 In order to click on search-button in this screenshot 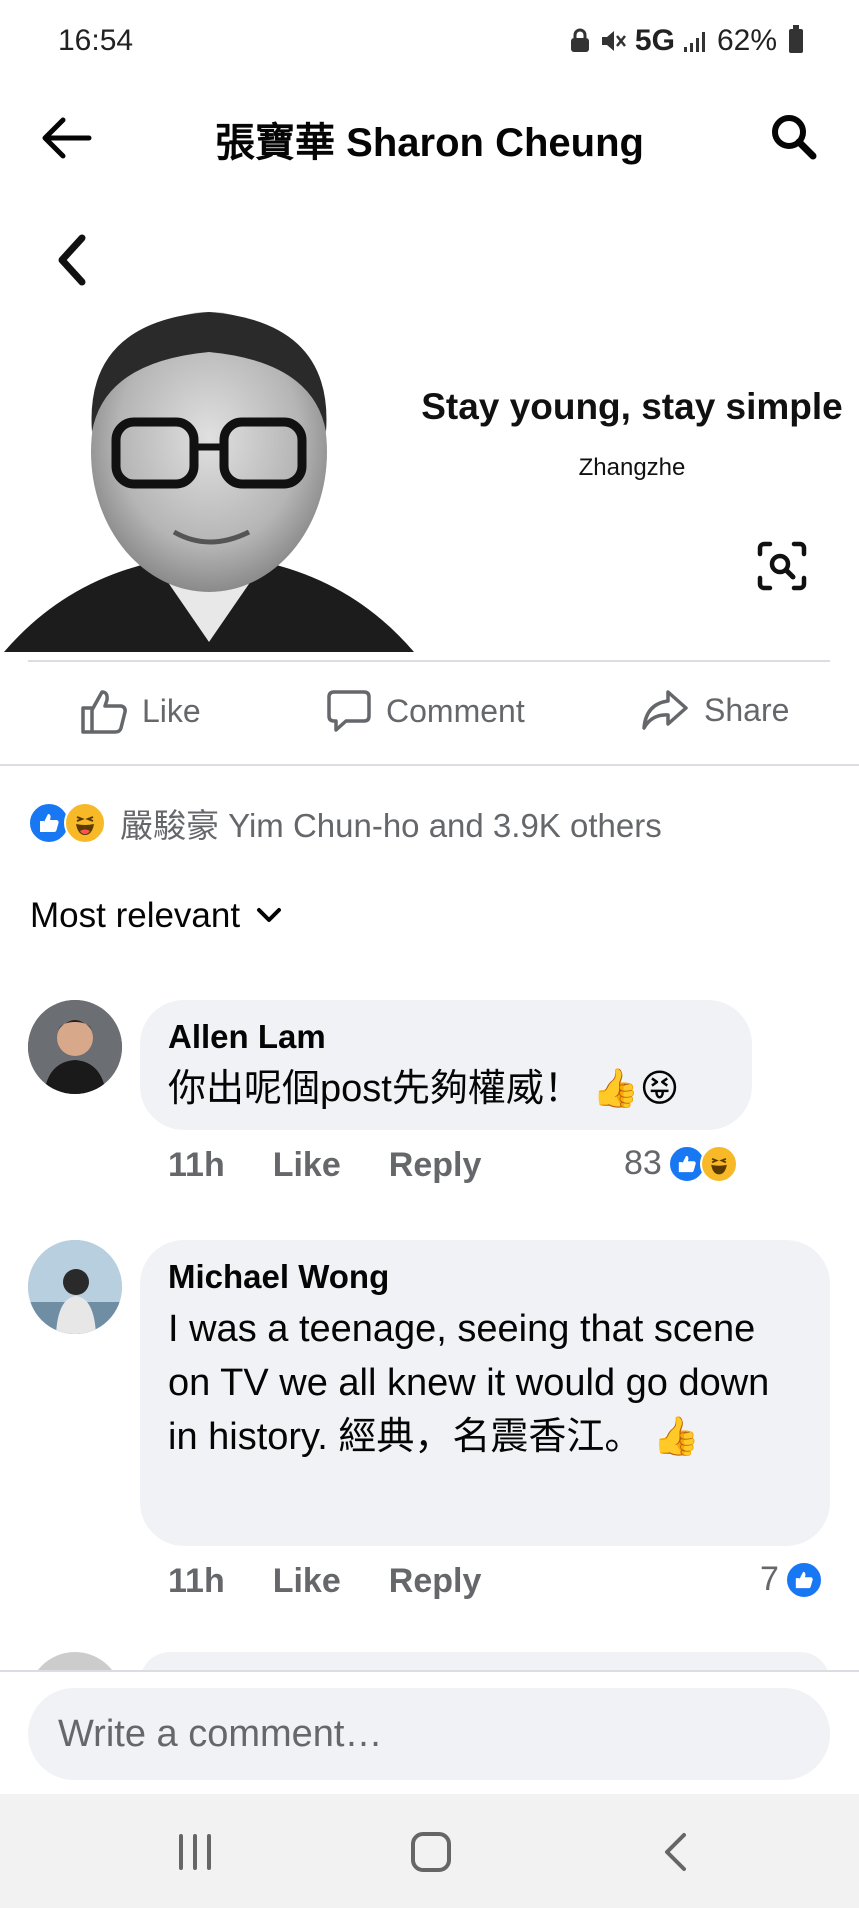, I will do `click(793, 136)`.